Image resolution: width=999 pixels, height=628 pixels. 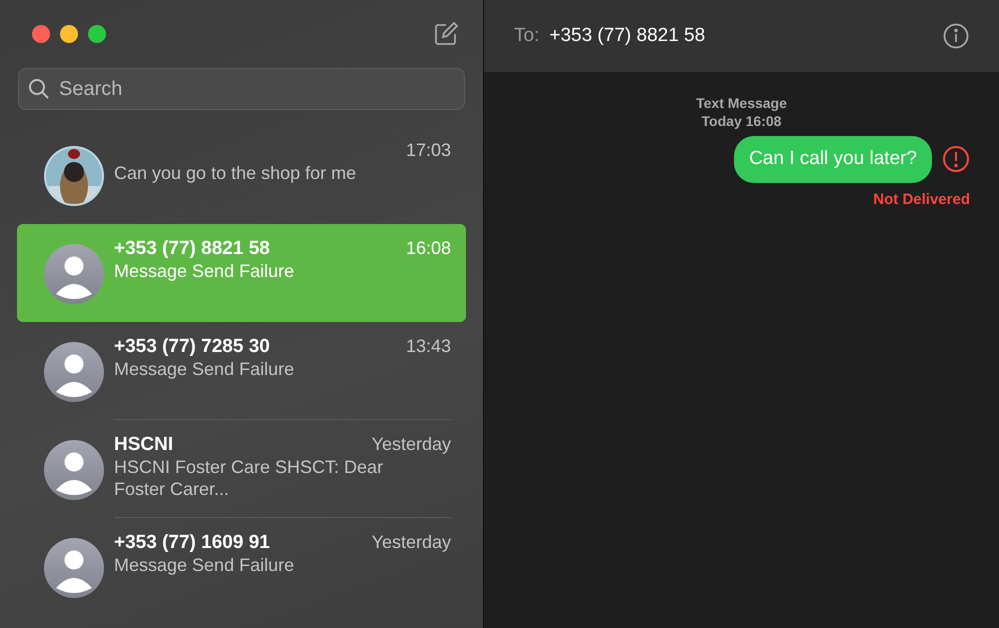 I want to click on recipient-name: +353 (77) 8821 58, so click(x=627, y=36).